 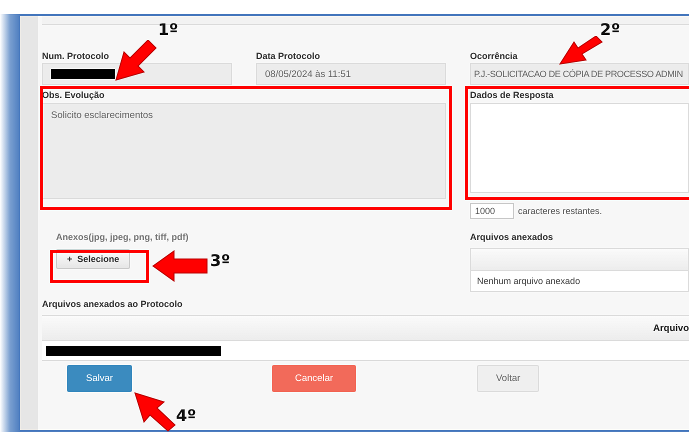 What do you see at coordinates (289, 56) in the screenshot?
I see `field-label: Data Protocolo` at bounding box center [289, 56].